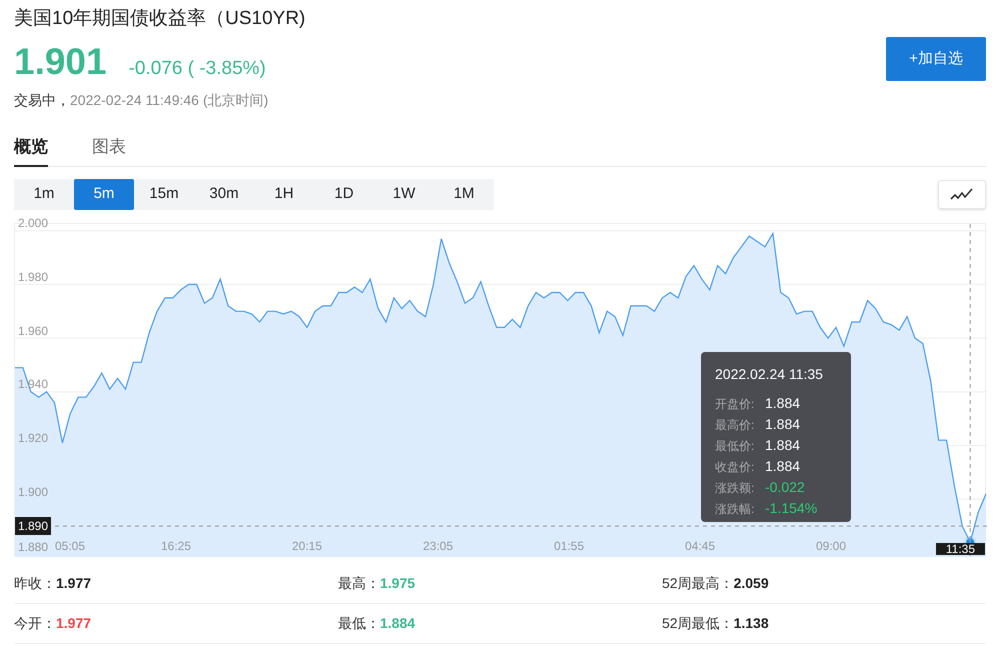 This screenshot has width=1000, height=654. I want to click on tooltip-label: 最高价:, so click(735, 425).